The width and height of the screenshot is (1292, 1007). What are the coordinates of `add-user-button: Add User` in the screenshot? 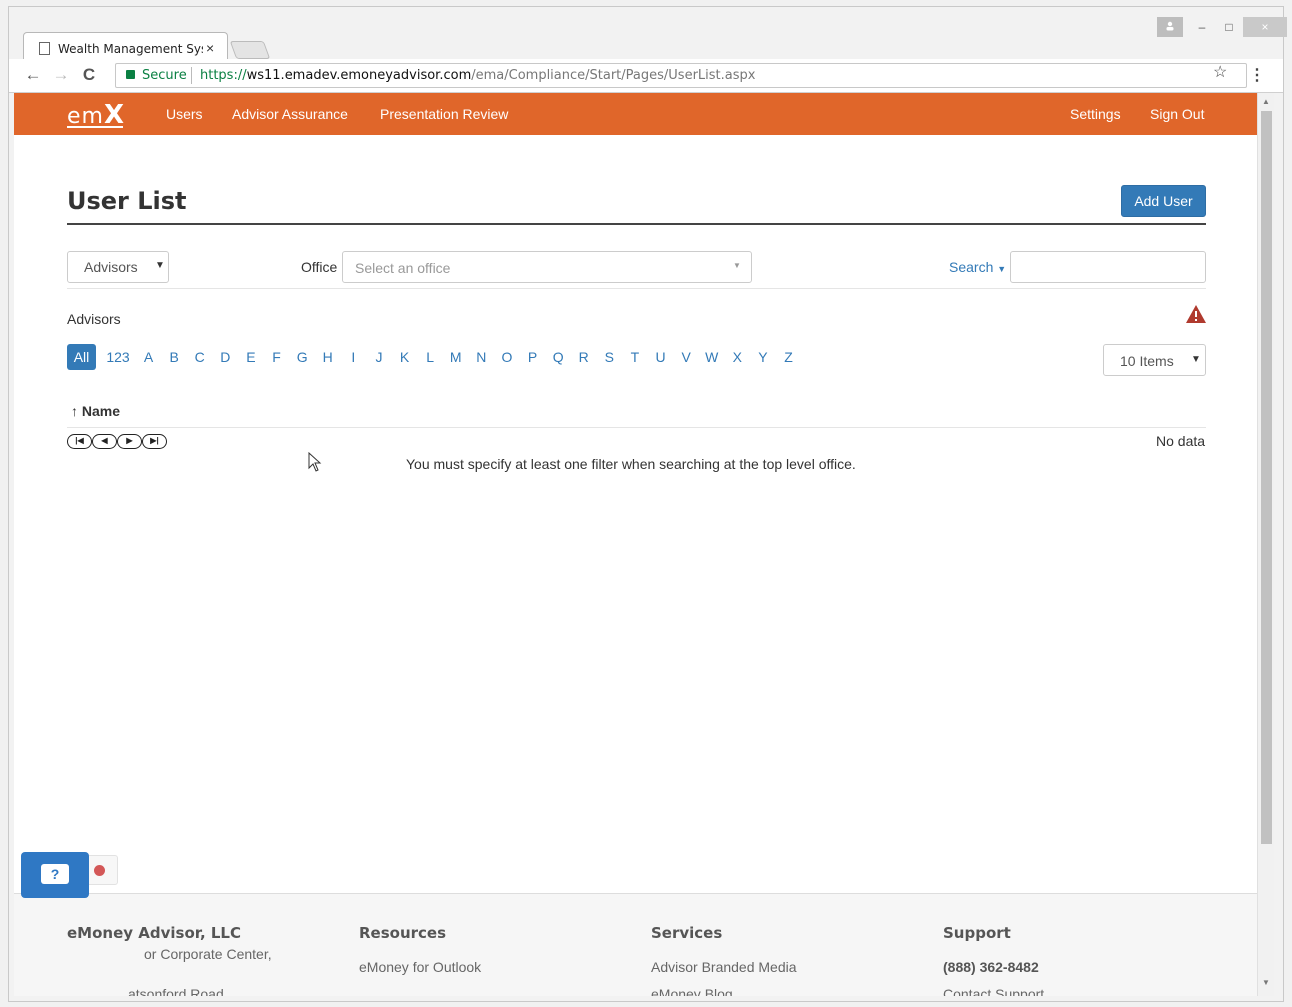 It's located at (1163, 201).